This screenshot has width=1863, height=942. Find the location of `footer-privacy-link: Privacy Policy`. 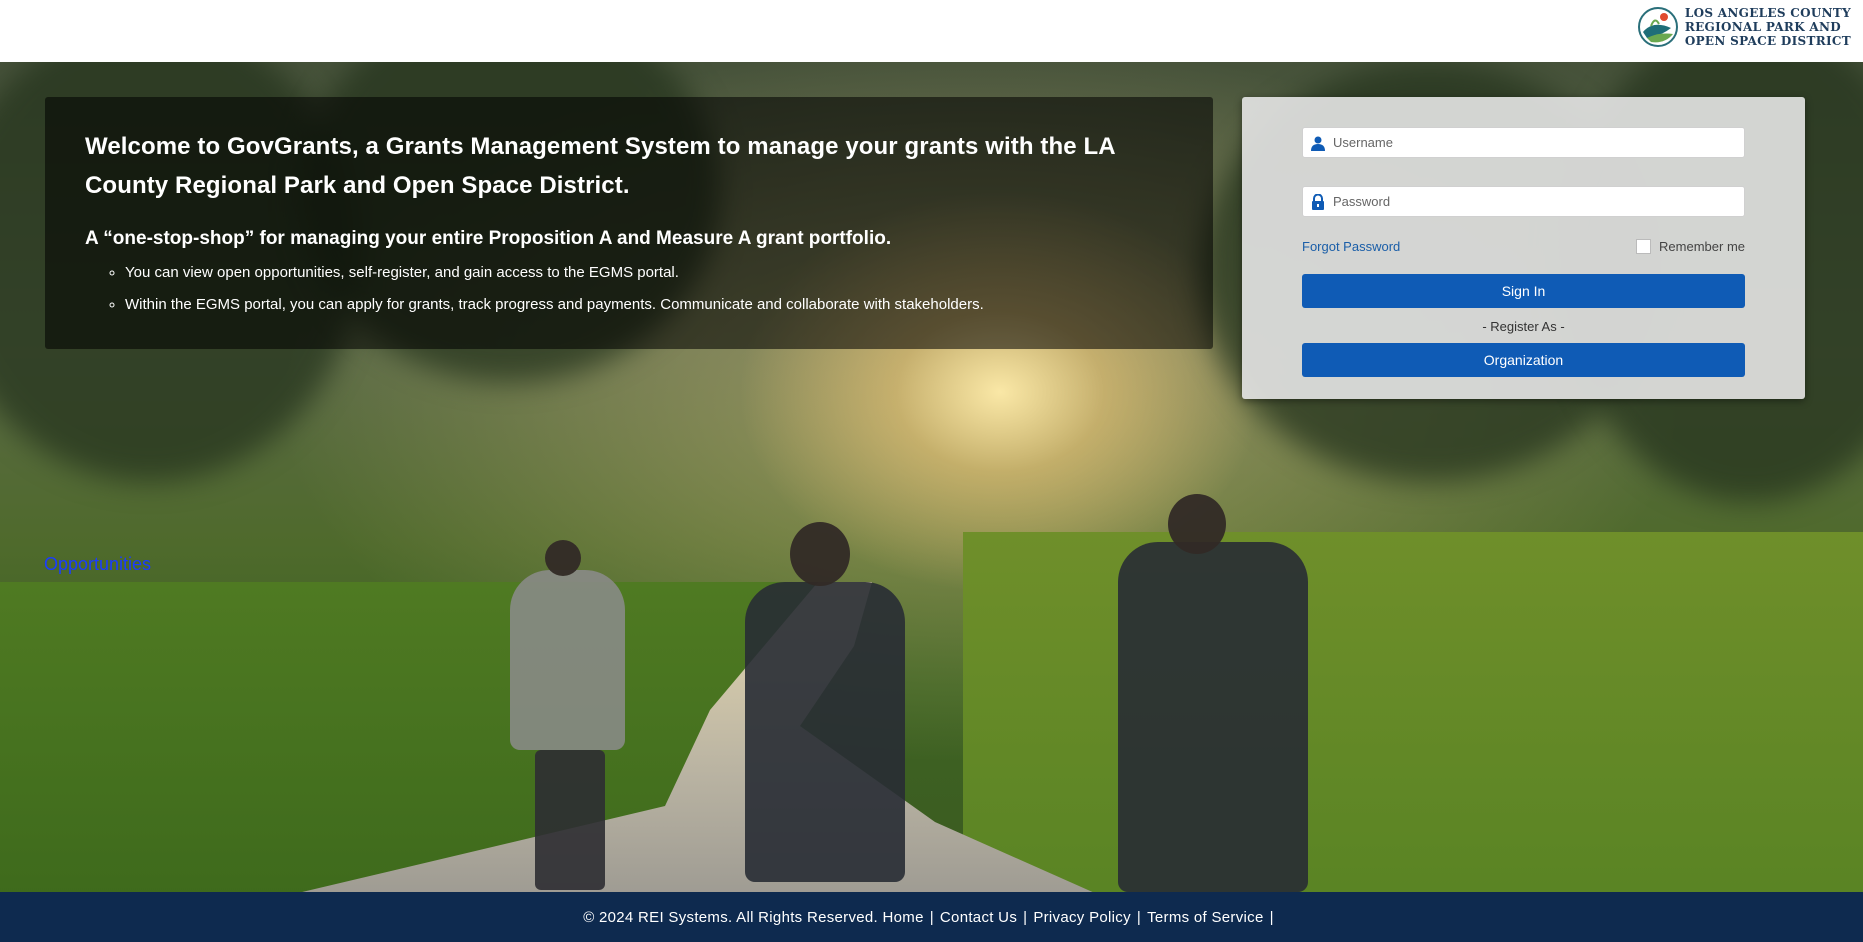

footer-privacy-link: Privacy Policy is located at coordinates (1082, 917).